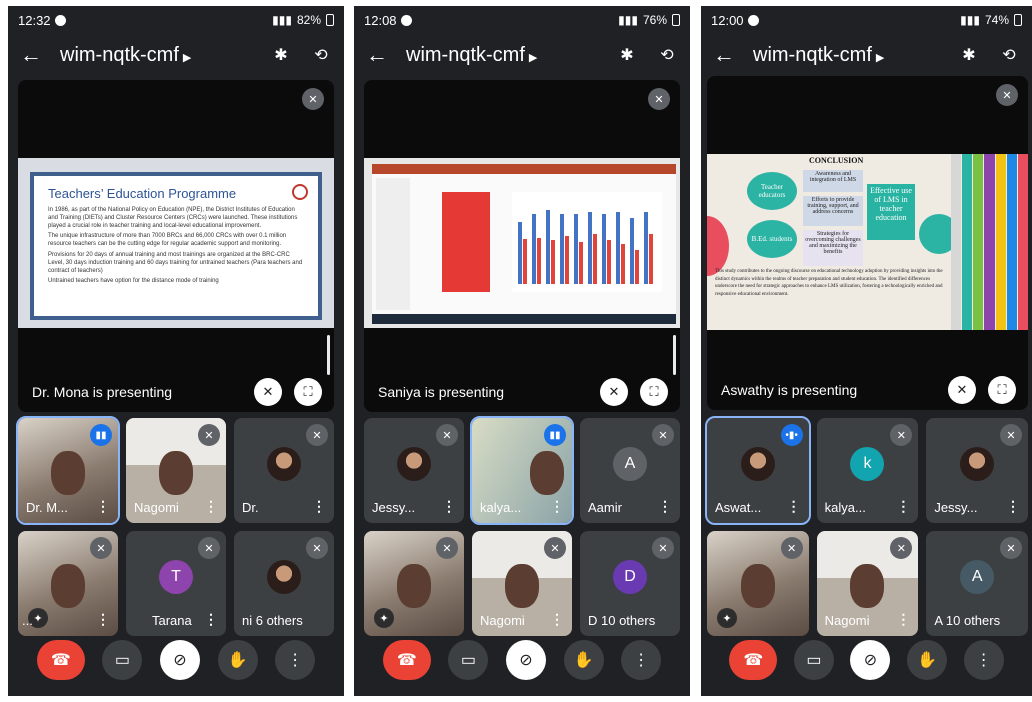 This screenshot has width=1032, height=702. Describe the element at coordinates (718, 246) in the screenshot. I see `decoration` at that location.